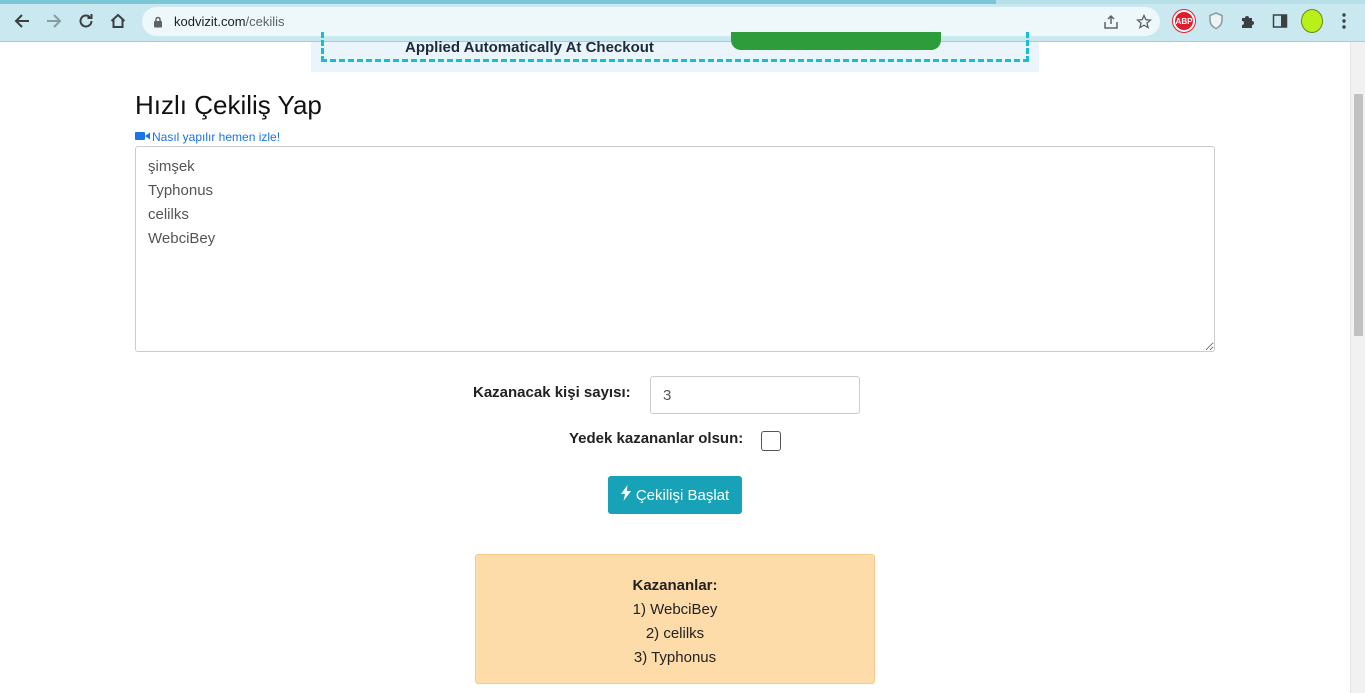 The image size is (1365, 693). Describe the element at coordinates (552, 392) in the screenshot. I see `winner-count-label: Kazanacak kişi sayısı:` at that location.